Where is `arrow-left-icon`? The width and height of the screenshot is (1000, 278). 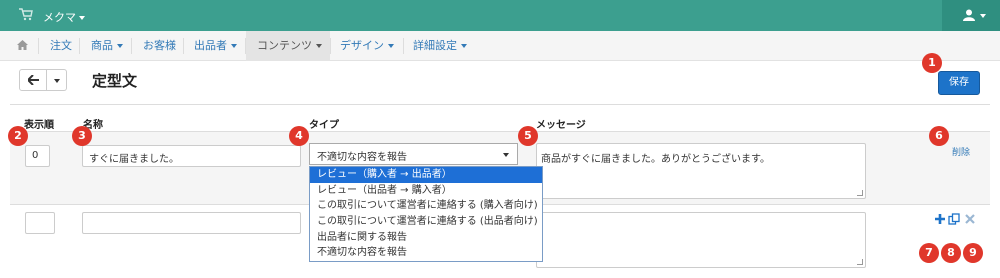
arrow-left-icon is located at coordinates (33, 80).